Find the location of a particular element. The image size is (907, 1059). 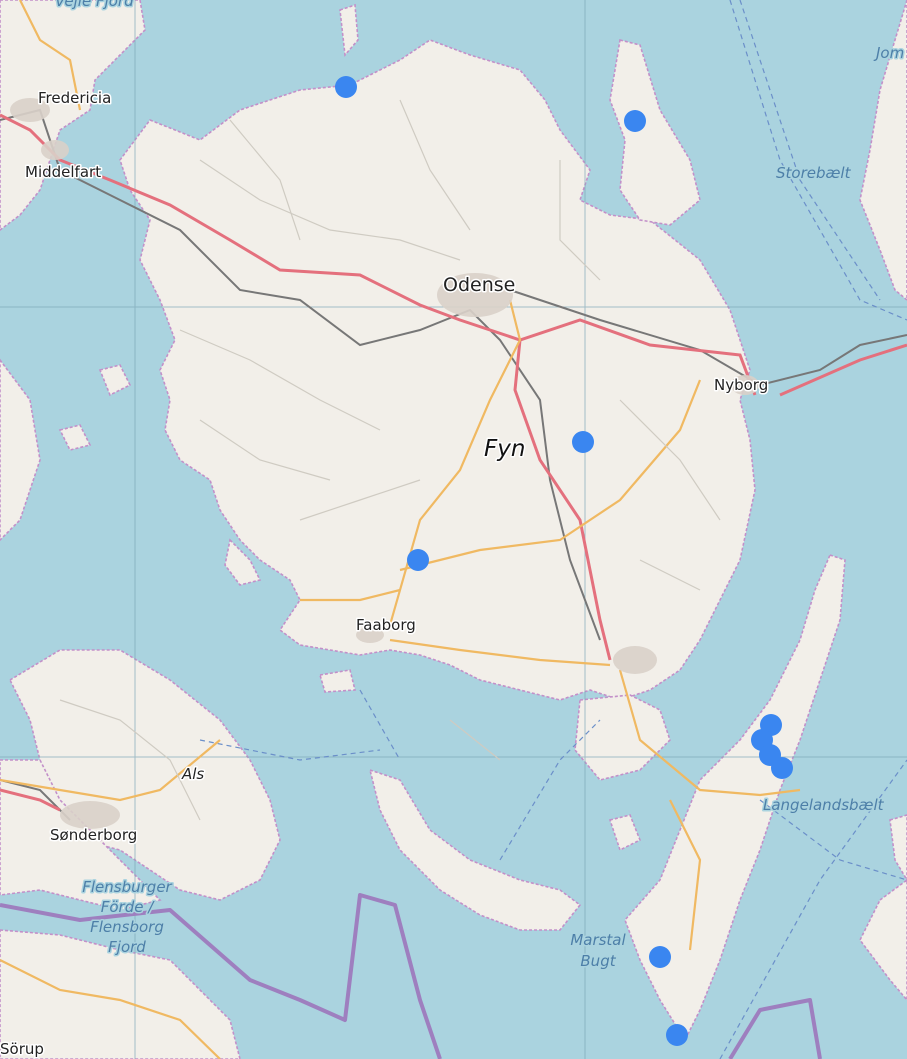

marker-m1 is located at coordinates (346, 87).